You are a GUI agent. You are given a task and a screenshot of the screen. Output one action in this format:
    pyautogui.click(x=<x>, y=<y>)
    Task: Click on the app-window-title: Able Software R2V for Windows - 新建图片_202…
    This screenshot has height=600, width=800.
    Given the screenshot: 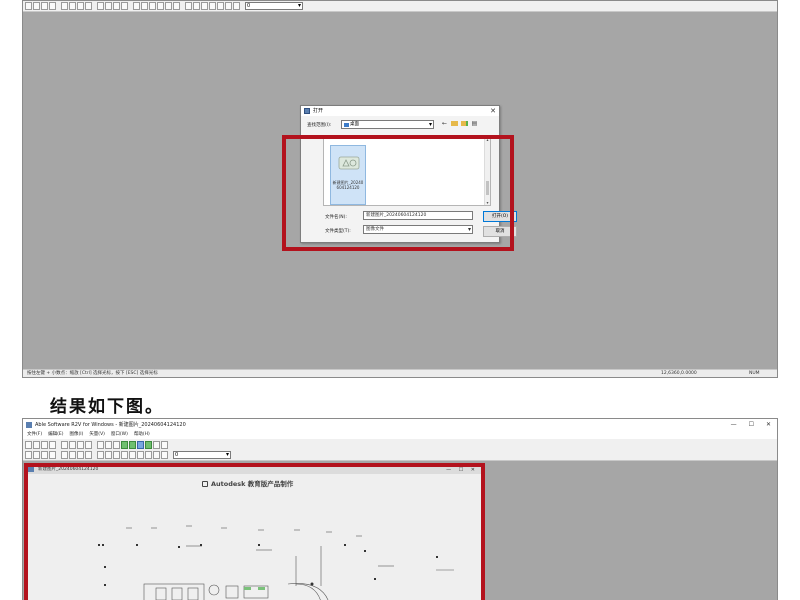 What is the action you would take?
    pyautogui.click(x=110, y=425)
    